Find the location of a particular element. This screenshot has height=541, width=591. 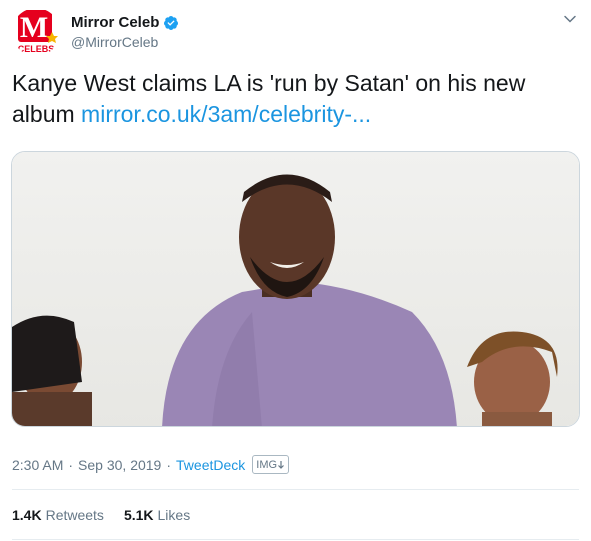

svg-text: CELEBS is located at coordinates (36, 49).